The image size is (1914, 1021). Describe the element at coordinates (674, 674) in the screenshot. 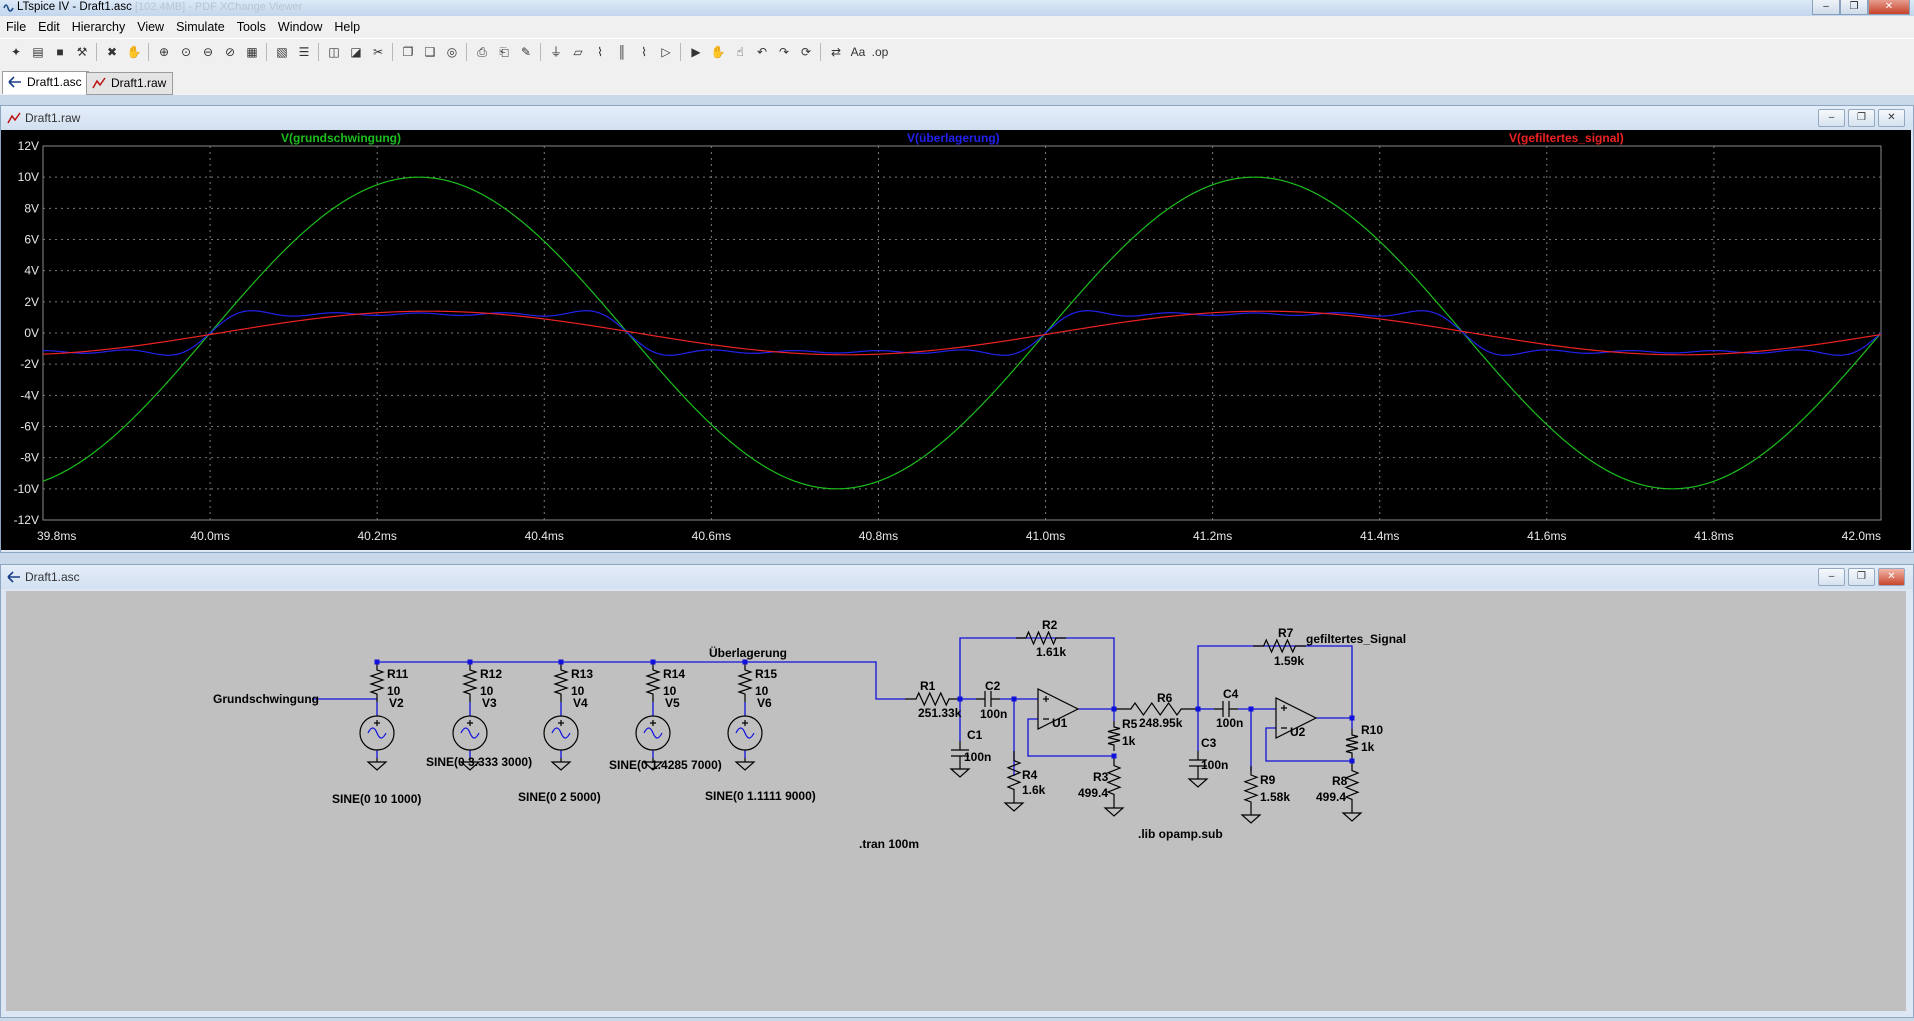

I see `resistor-ref: R14` at that location.